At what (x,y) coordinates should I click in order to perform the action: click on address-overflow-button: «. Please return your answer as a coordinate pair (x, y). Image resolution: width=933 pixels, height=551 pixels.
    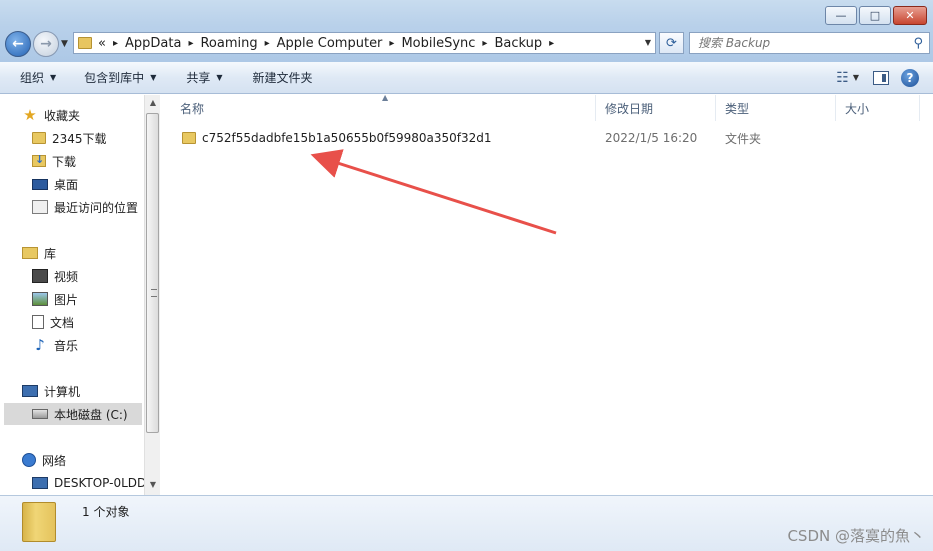
    Looking at the image, I should click on (102, 43).